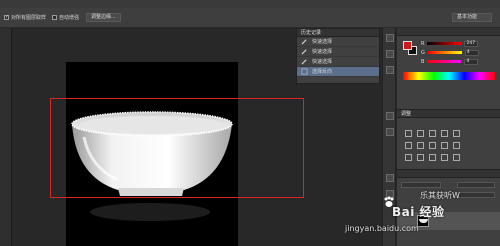 The width and height of the screenshot is (500, 246). I want to click on green-channel-row: G 4, so click(450, 52).